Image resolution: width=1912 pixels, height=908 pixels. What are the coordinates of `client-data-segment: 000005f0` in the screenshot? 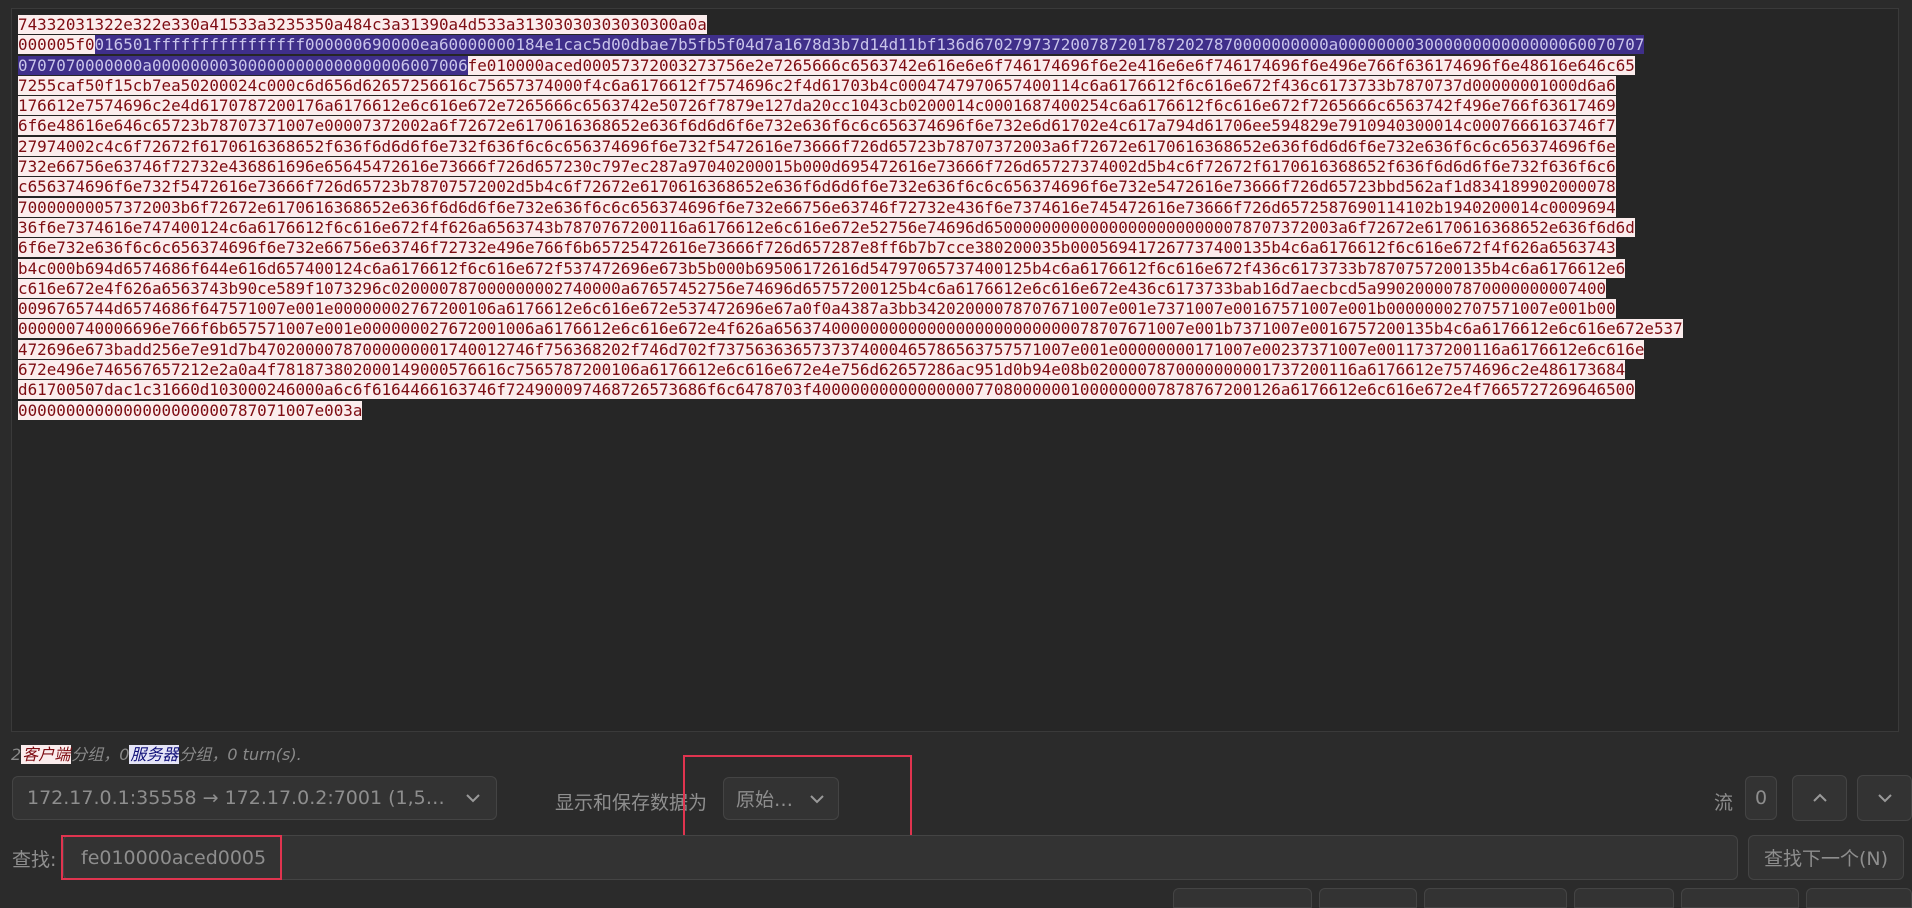 It's located at (56, 45).